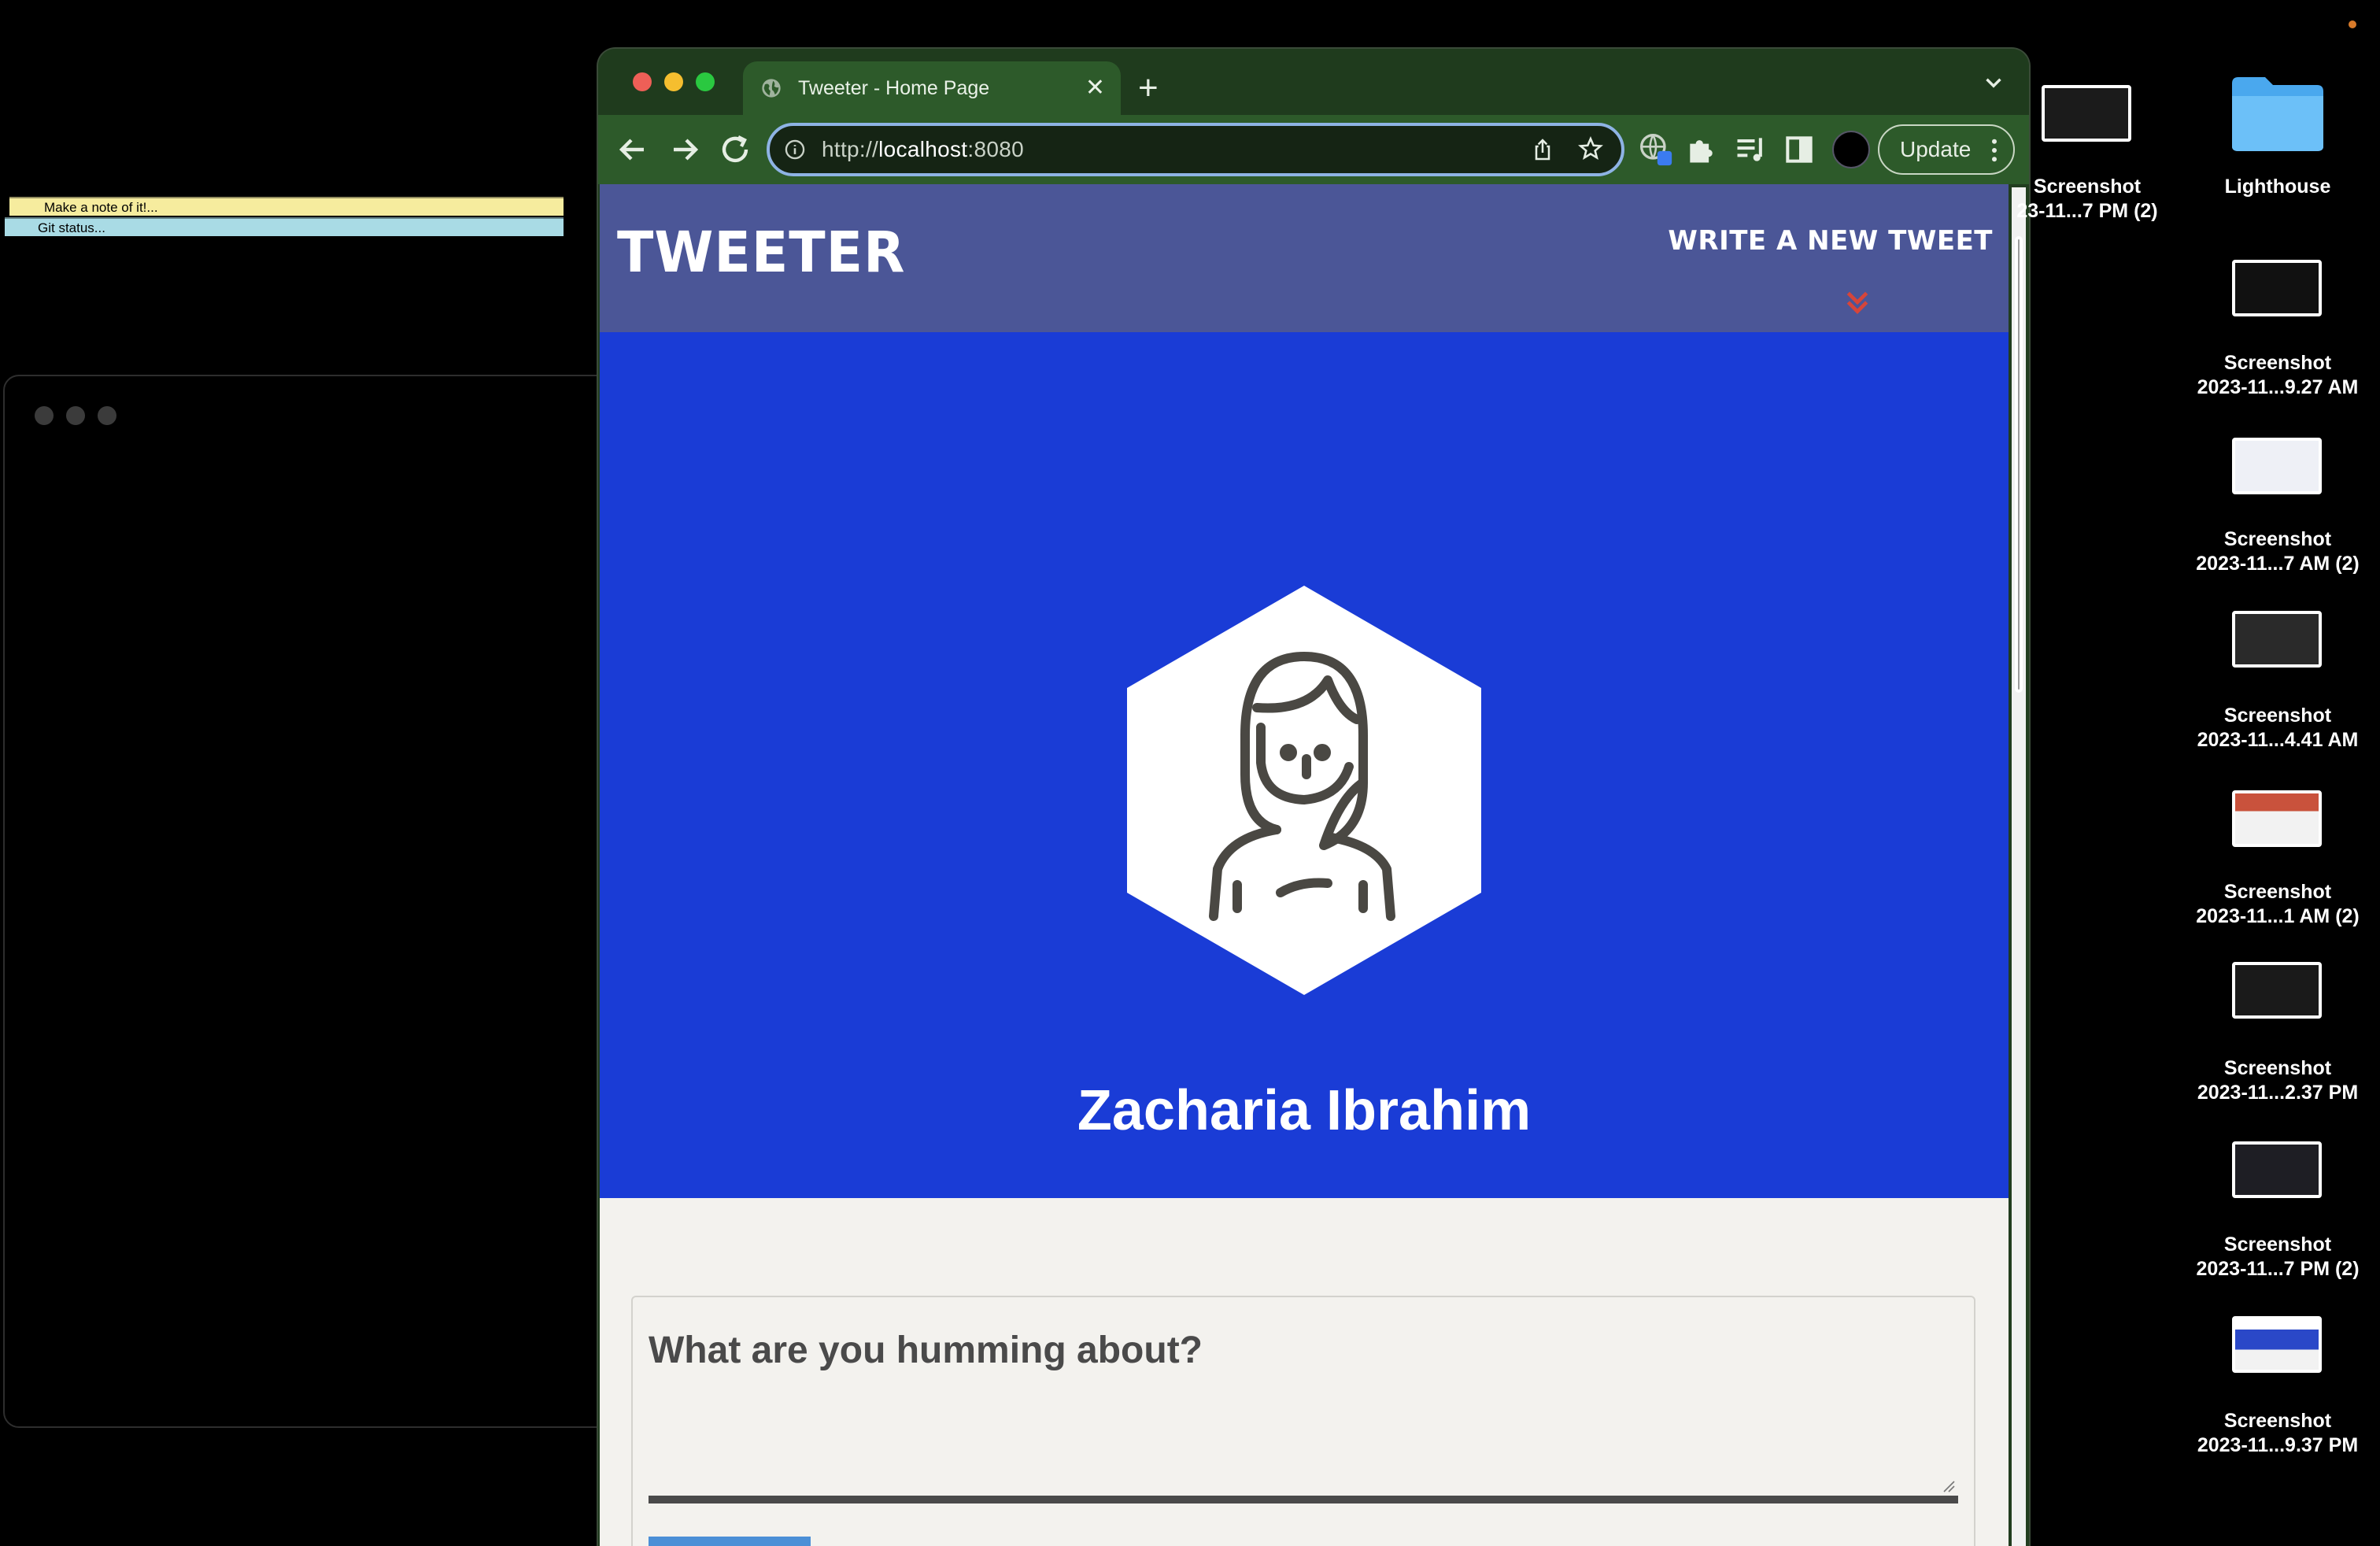  What do you see at coordinates (1313, 82) in the screenshot?
I see `tab-strip: Tweeter - Home Page ✕ +` at bounding box center [1313, 82].